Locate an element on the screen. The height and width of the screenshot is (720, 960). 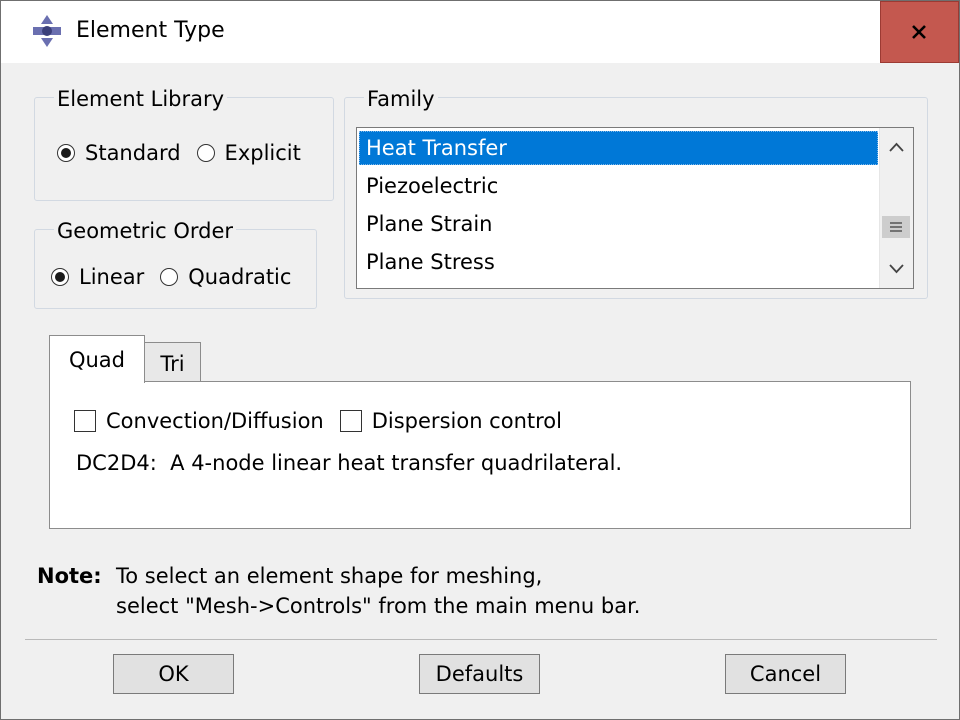
scroll-down-button is located at coordinates (896, 269).